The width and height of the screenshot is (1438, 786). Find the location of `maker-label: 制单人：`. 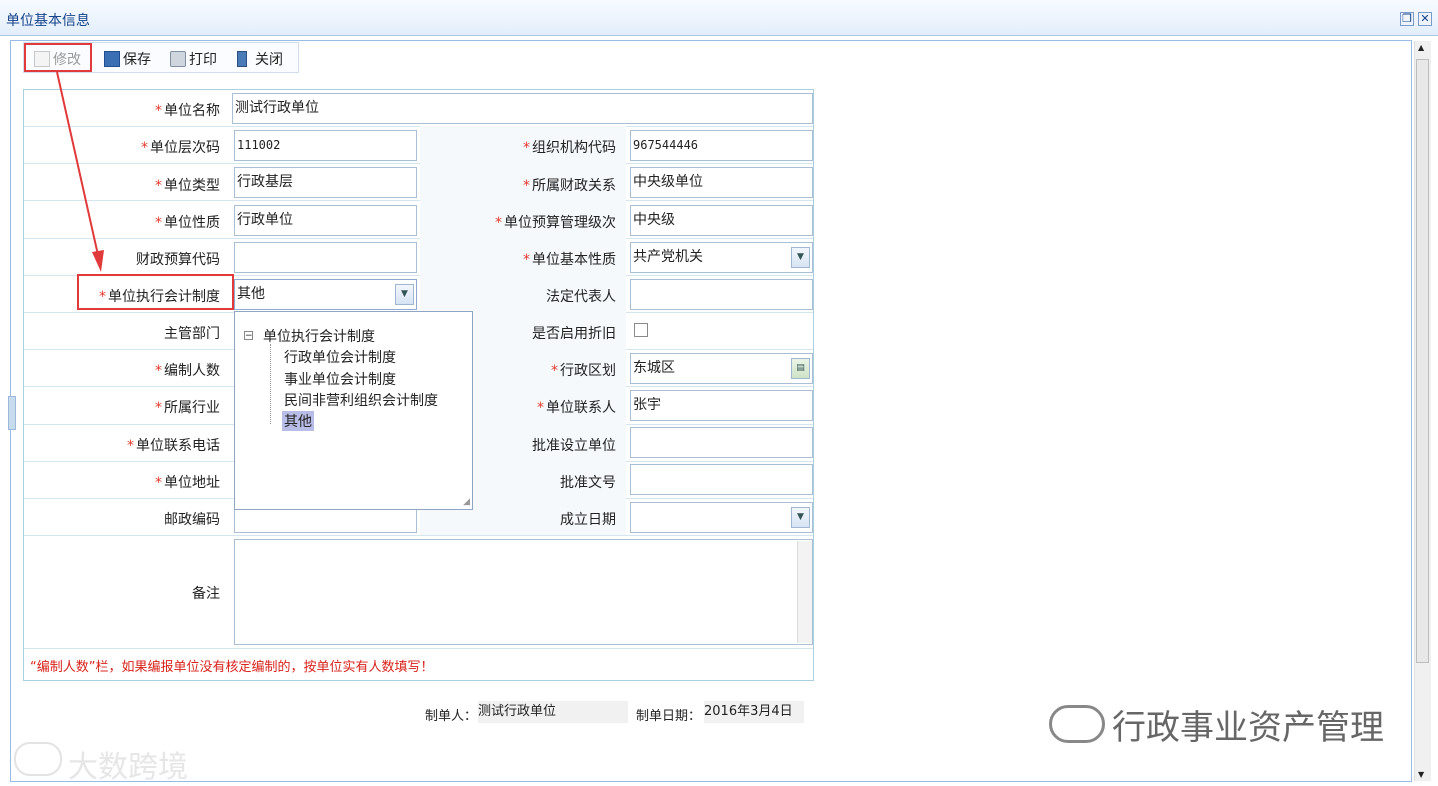

maker-label: 制单人： is located at coordinates (451, 716).